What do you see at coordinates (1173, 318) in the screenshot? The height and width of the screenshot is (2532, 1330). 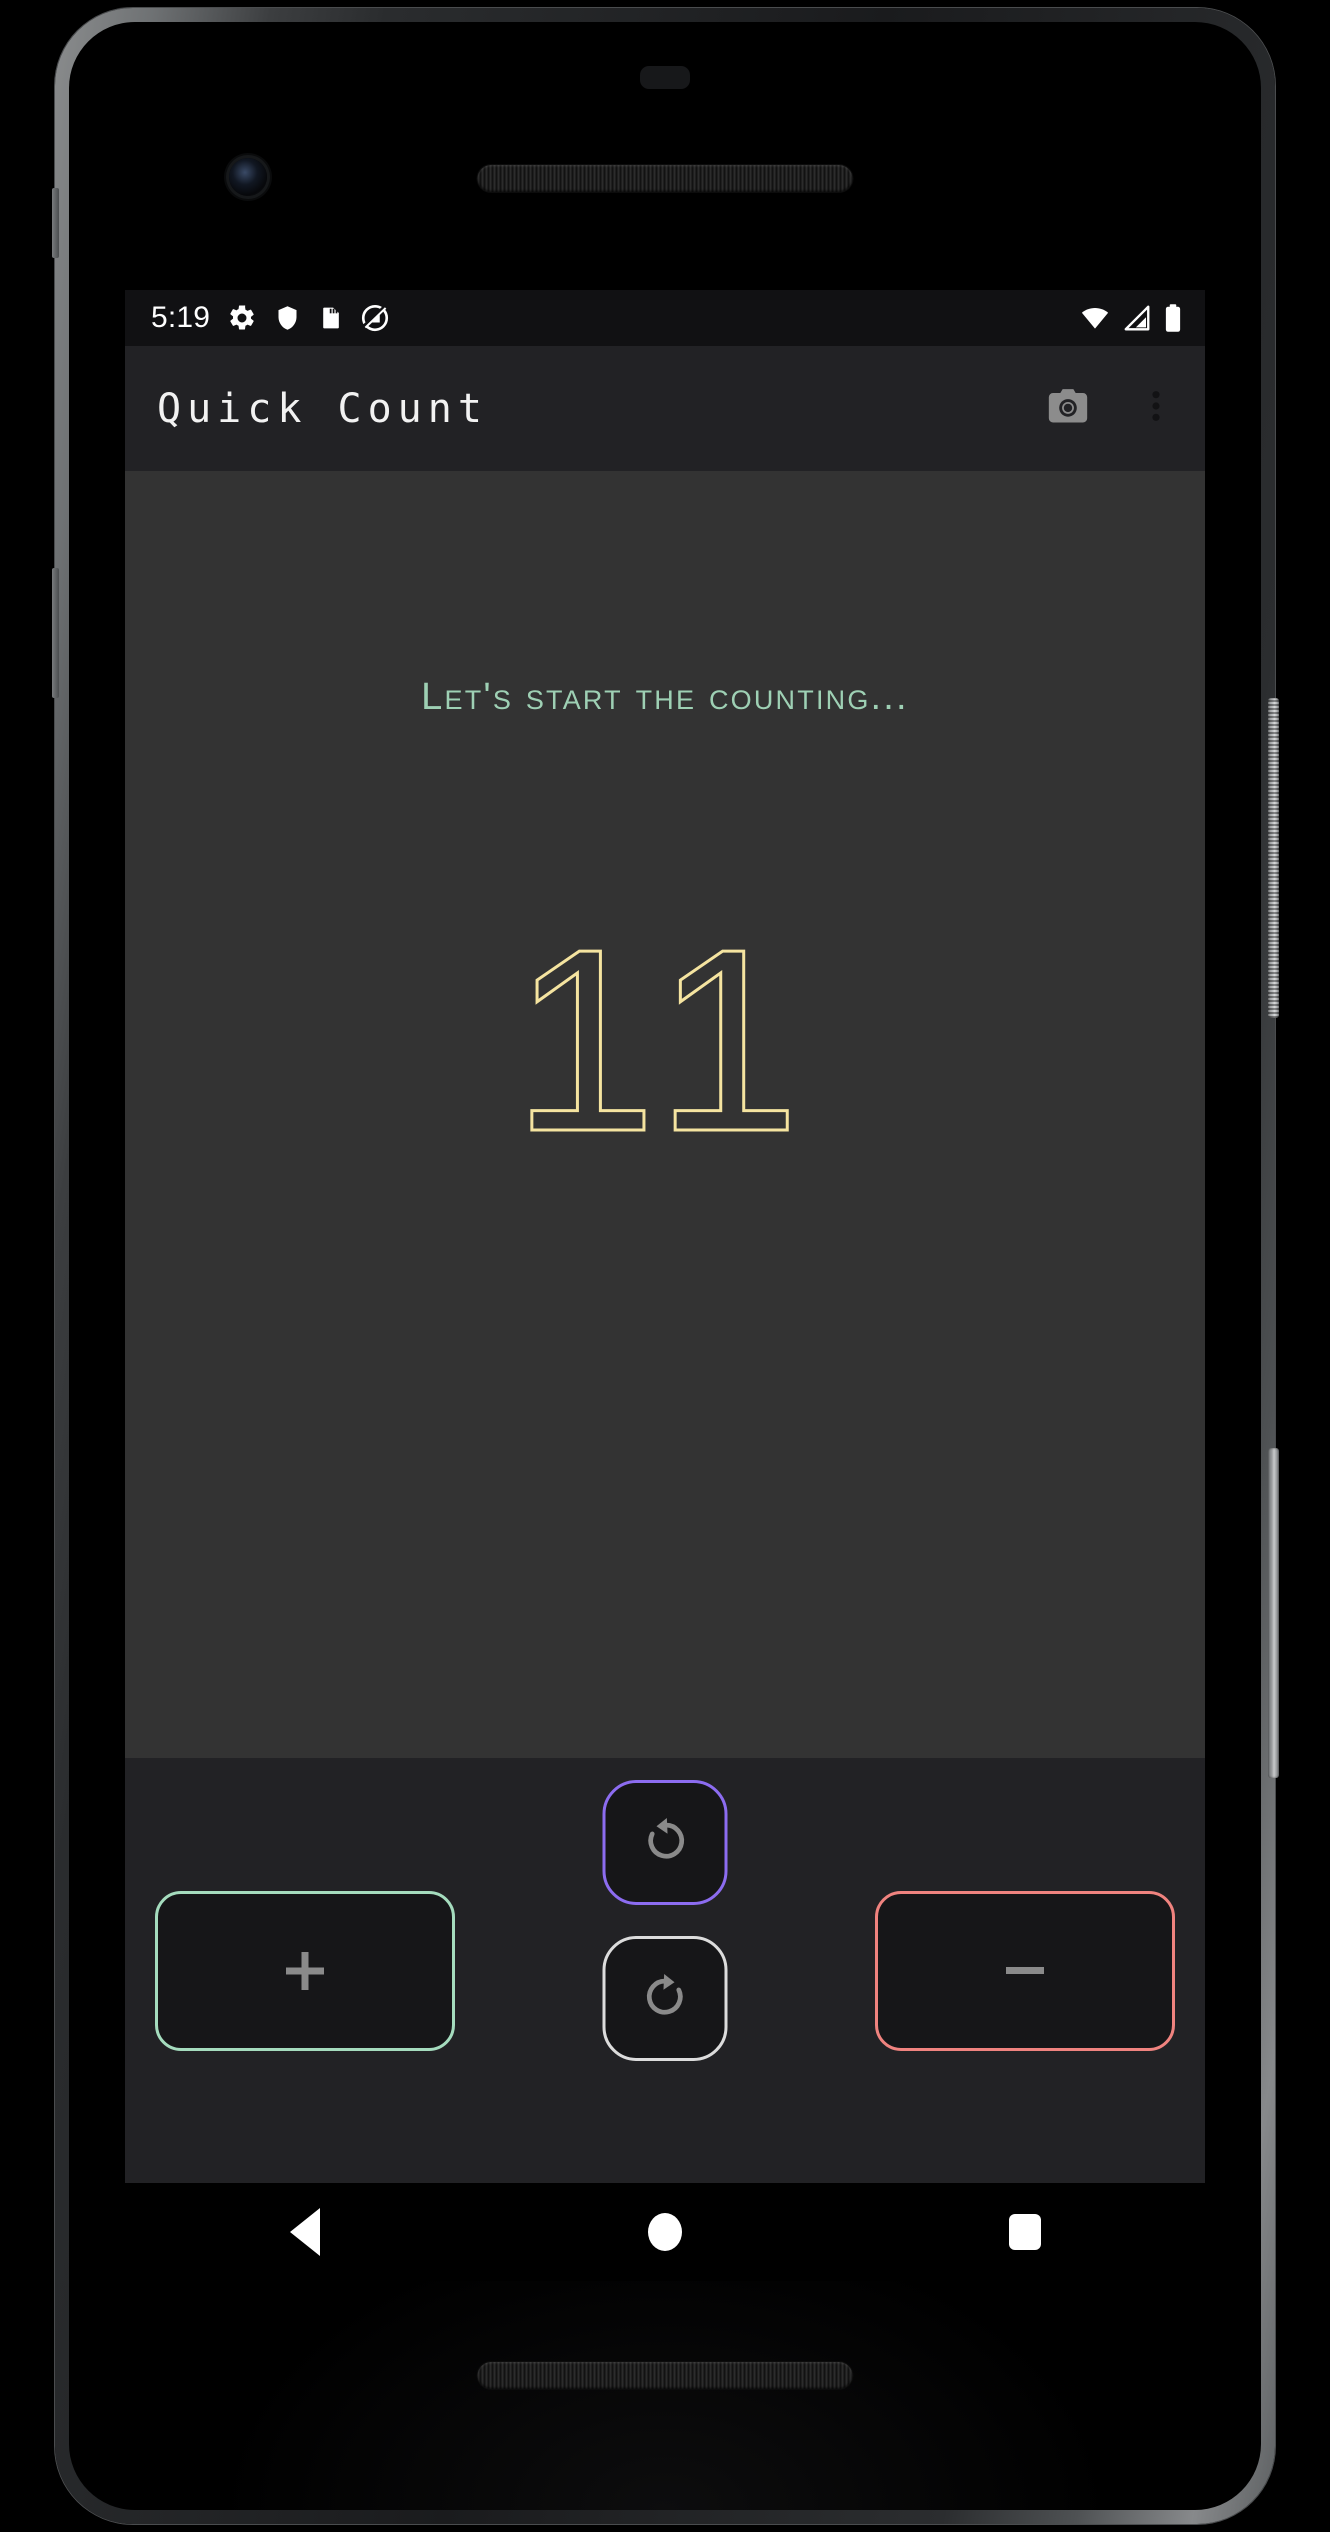 I see `battery-icon` at bounding box center [1173, 318].